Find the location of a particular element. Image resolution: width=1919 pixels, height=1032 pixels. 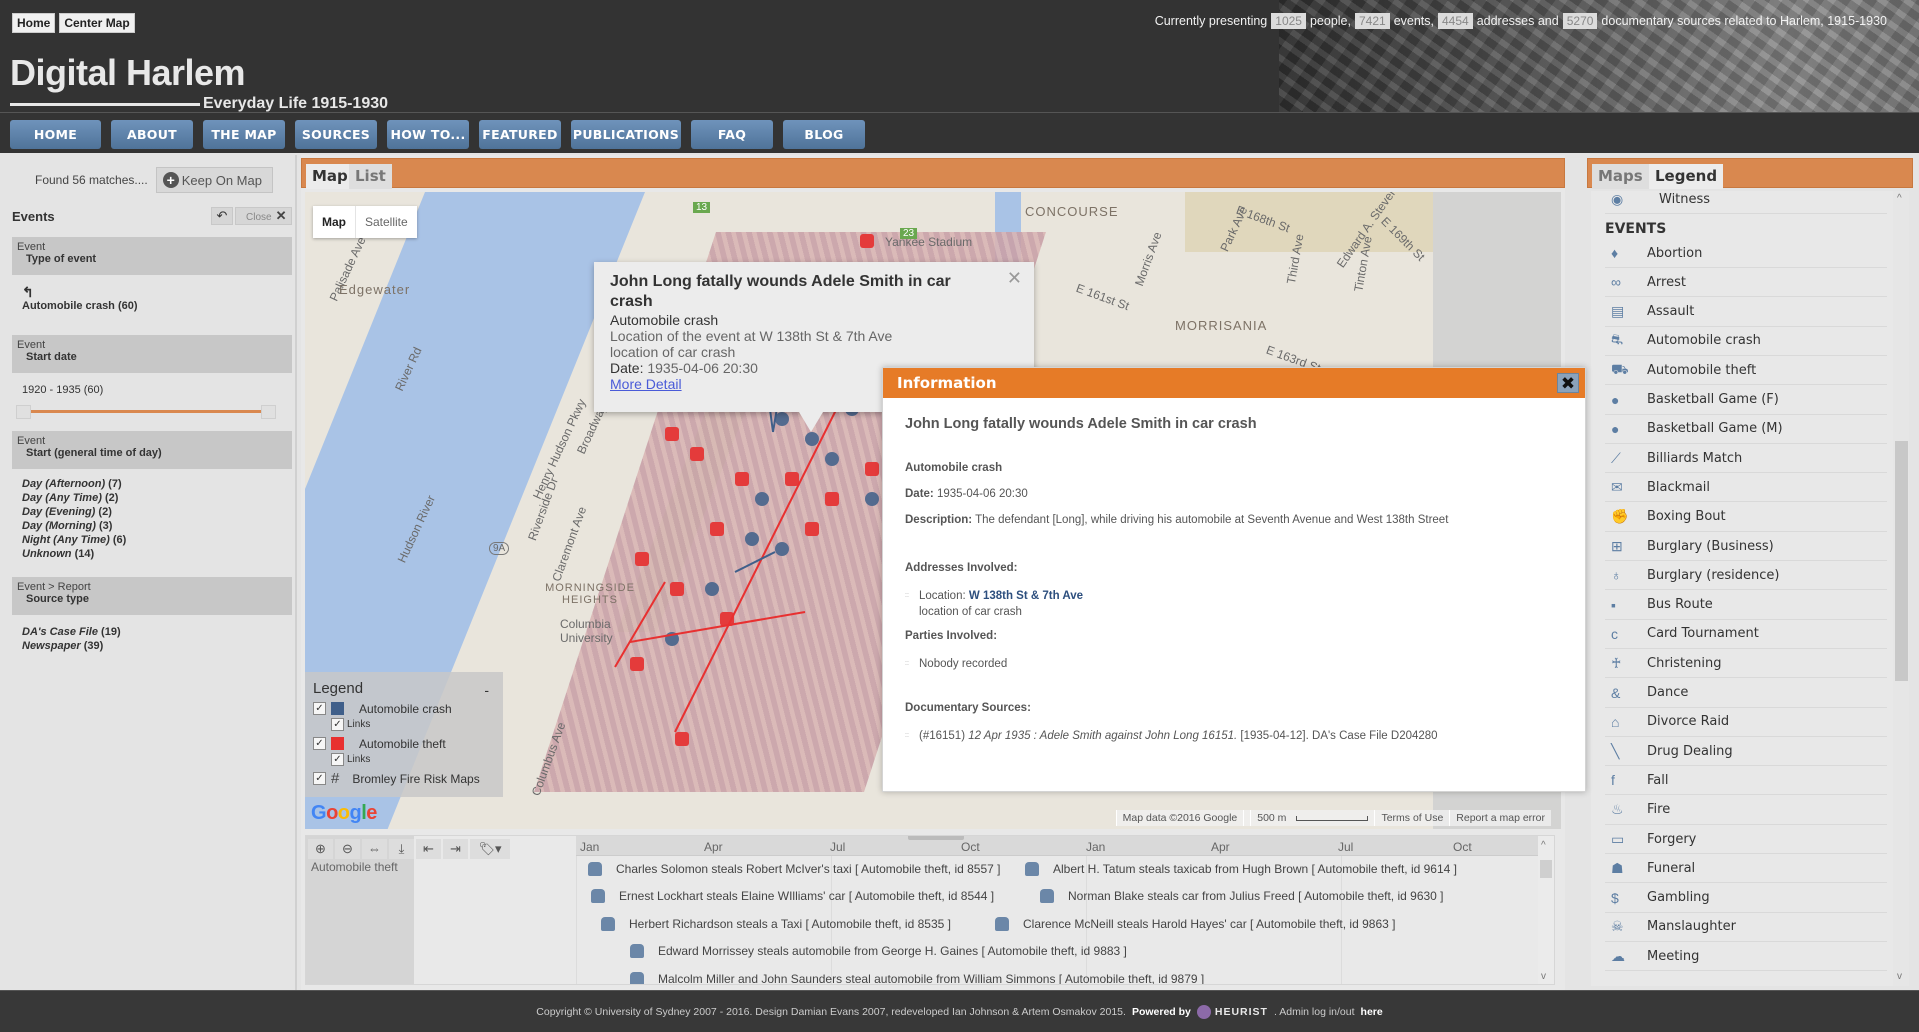

legend-item: ☁ Meeting is located at coordinates (1746, 957).